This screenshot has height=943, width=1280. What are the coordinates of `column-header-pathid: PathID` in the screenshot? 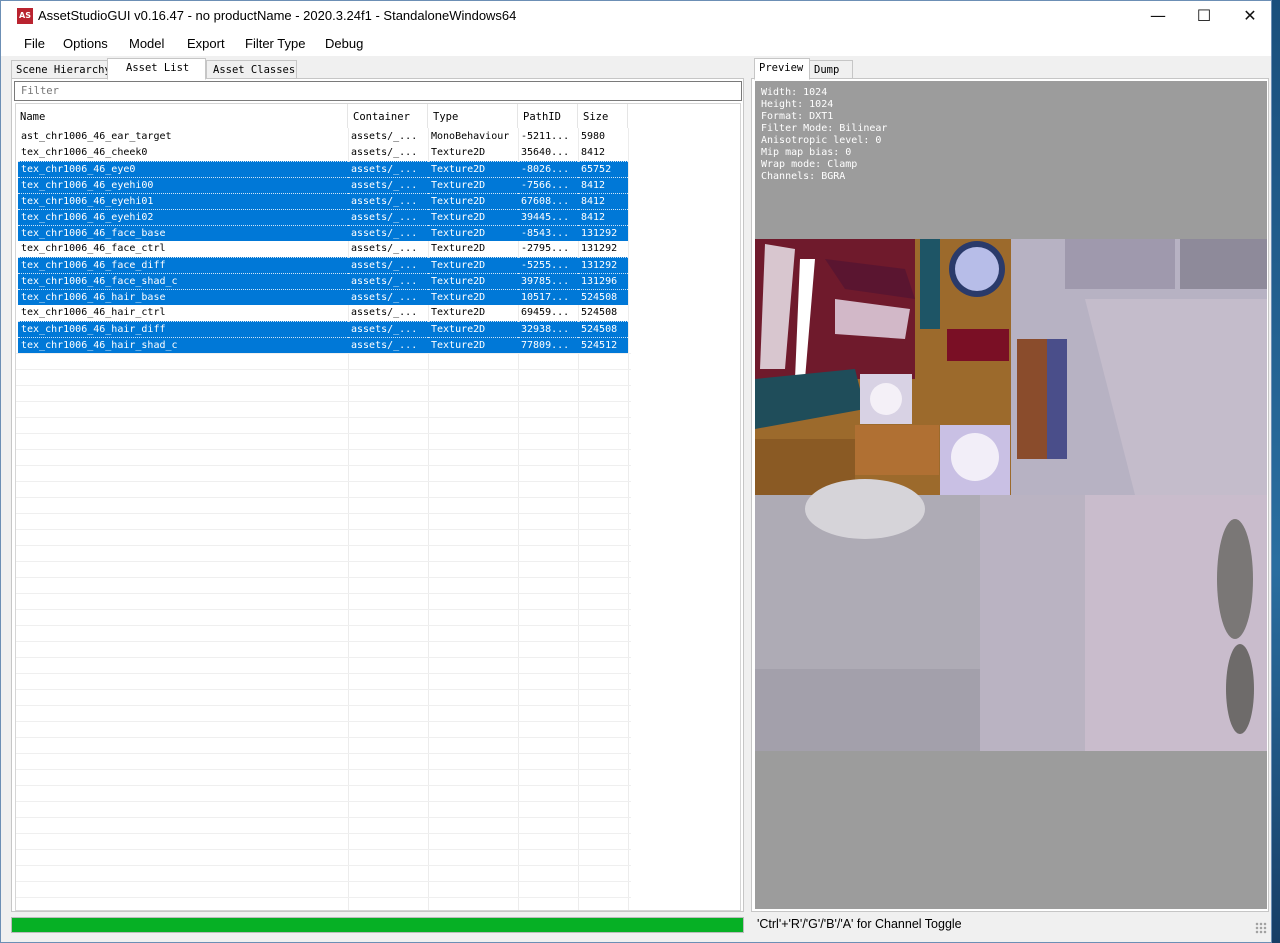 It's located at (548, 116).